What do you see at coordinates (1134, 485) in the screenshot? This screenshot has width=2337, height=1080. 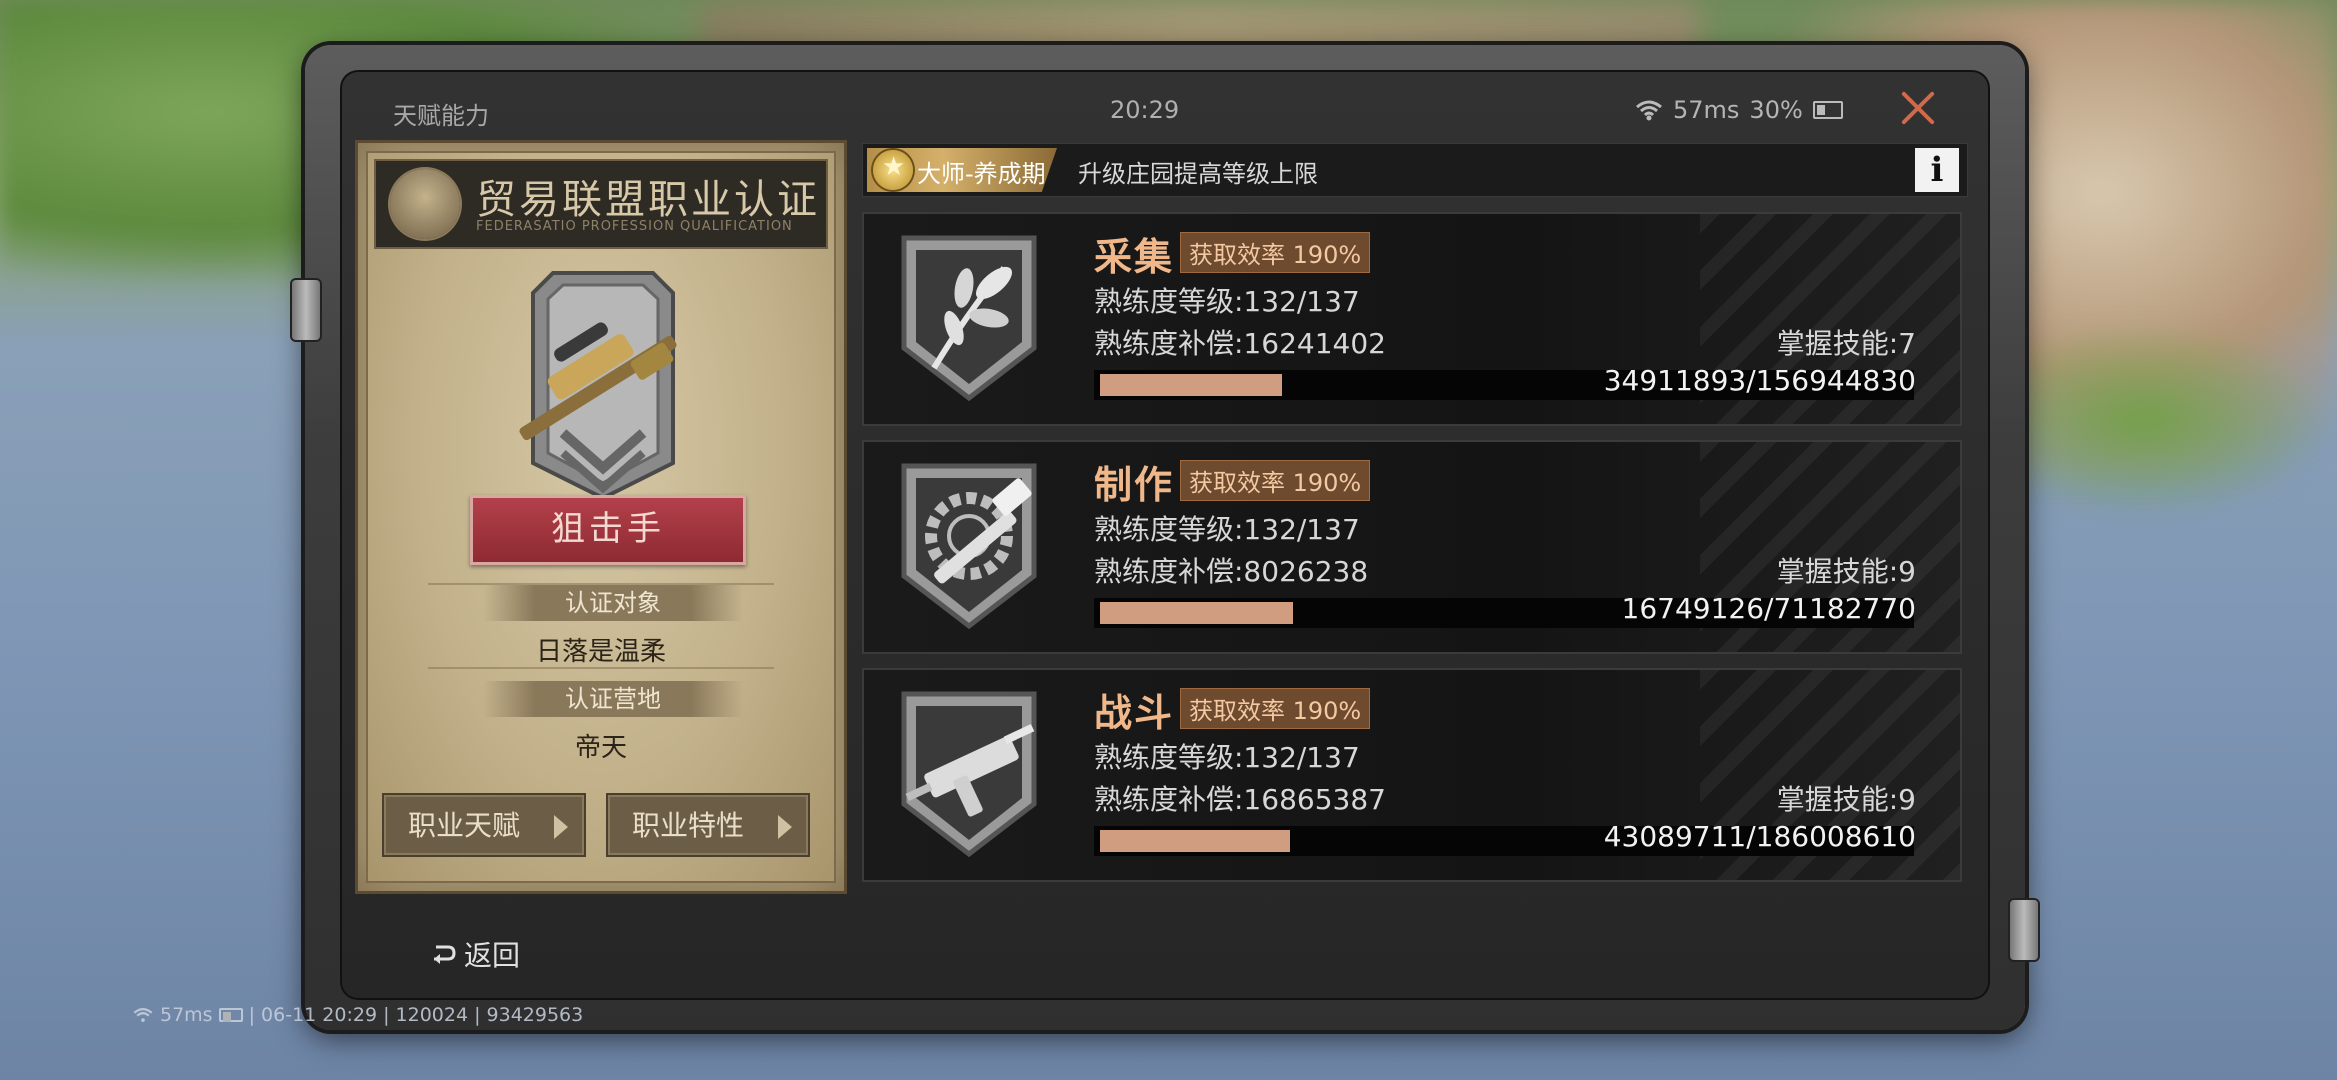 I see `skill-name: 制作` at bounding box center [1134, 485].